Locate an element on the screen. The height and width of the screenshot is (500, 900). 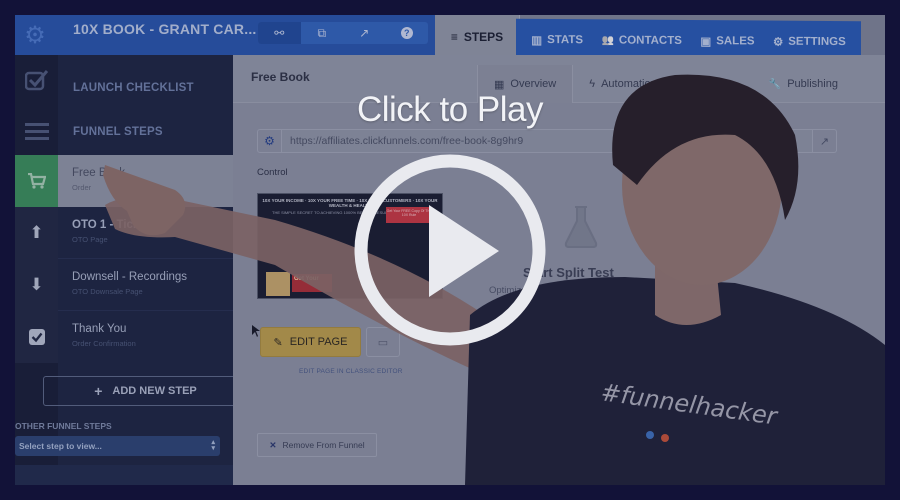
gear-icon: ⚙ is located at coordinates (778, 42).